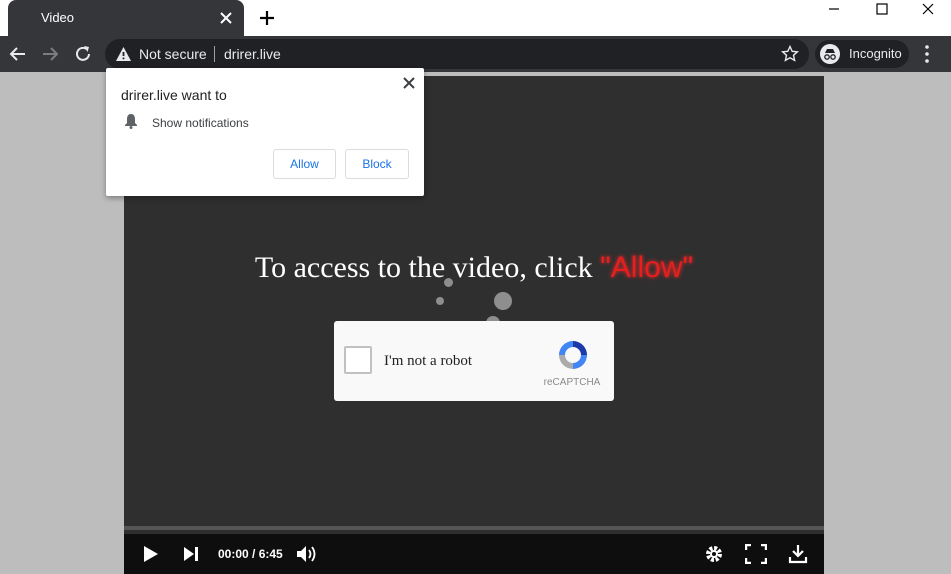 This screenshot has height=574, width=951. I want to click on new-tab-icon, so click(267, 18).